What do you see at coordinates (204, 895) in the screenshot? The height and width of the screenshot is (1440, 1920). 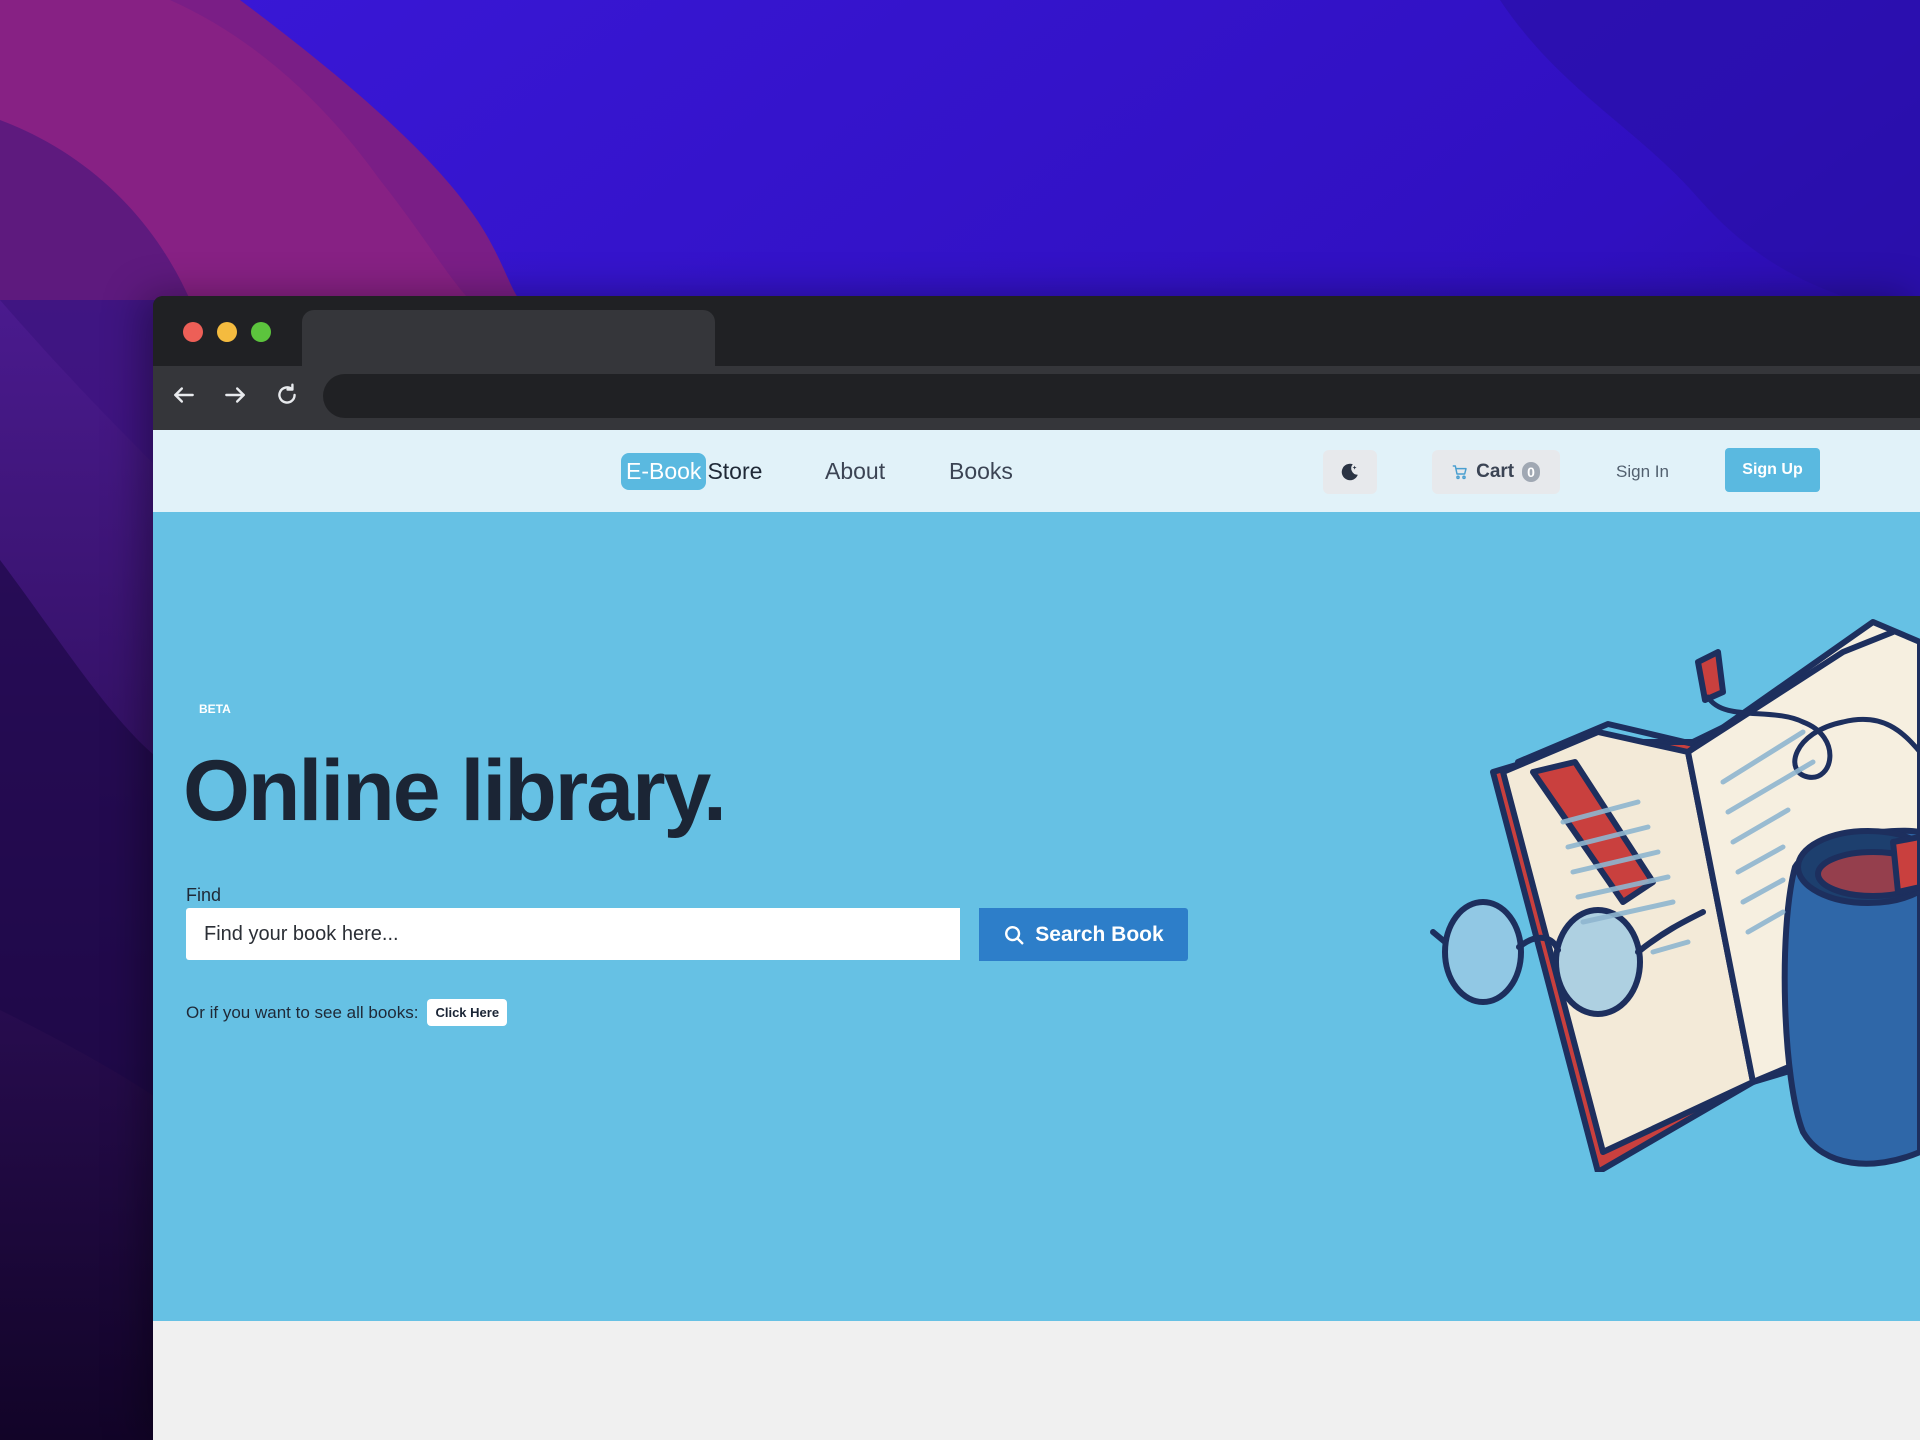 I see `find-label: Find` at bounding box center [204, 895].